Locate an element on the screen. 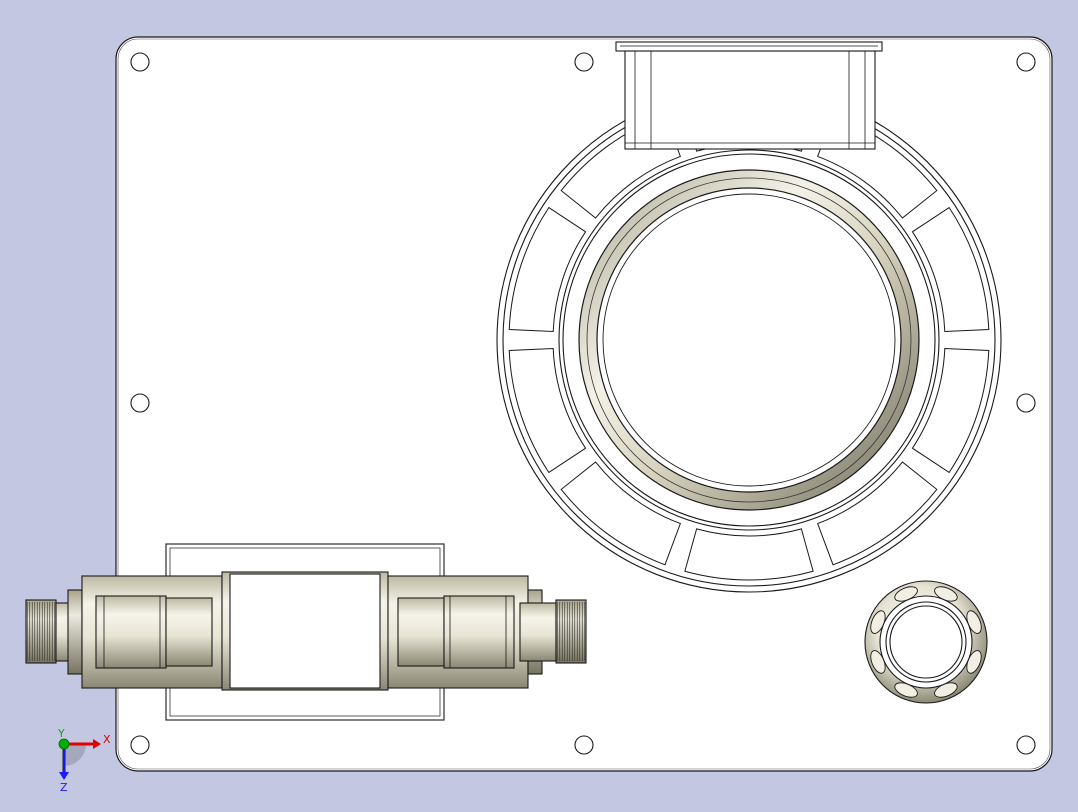  left-housing-flat is located at coordinates (131, 632).